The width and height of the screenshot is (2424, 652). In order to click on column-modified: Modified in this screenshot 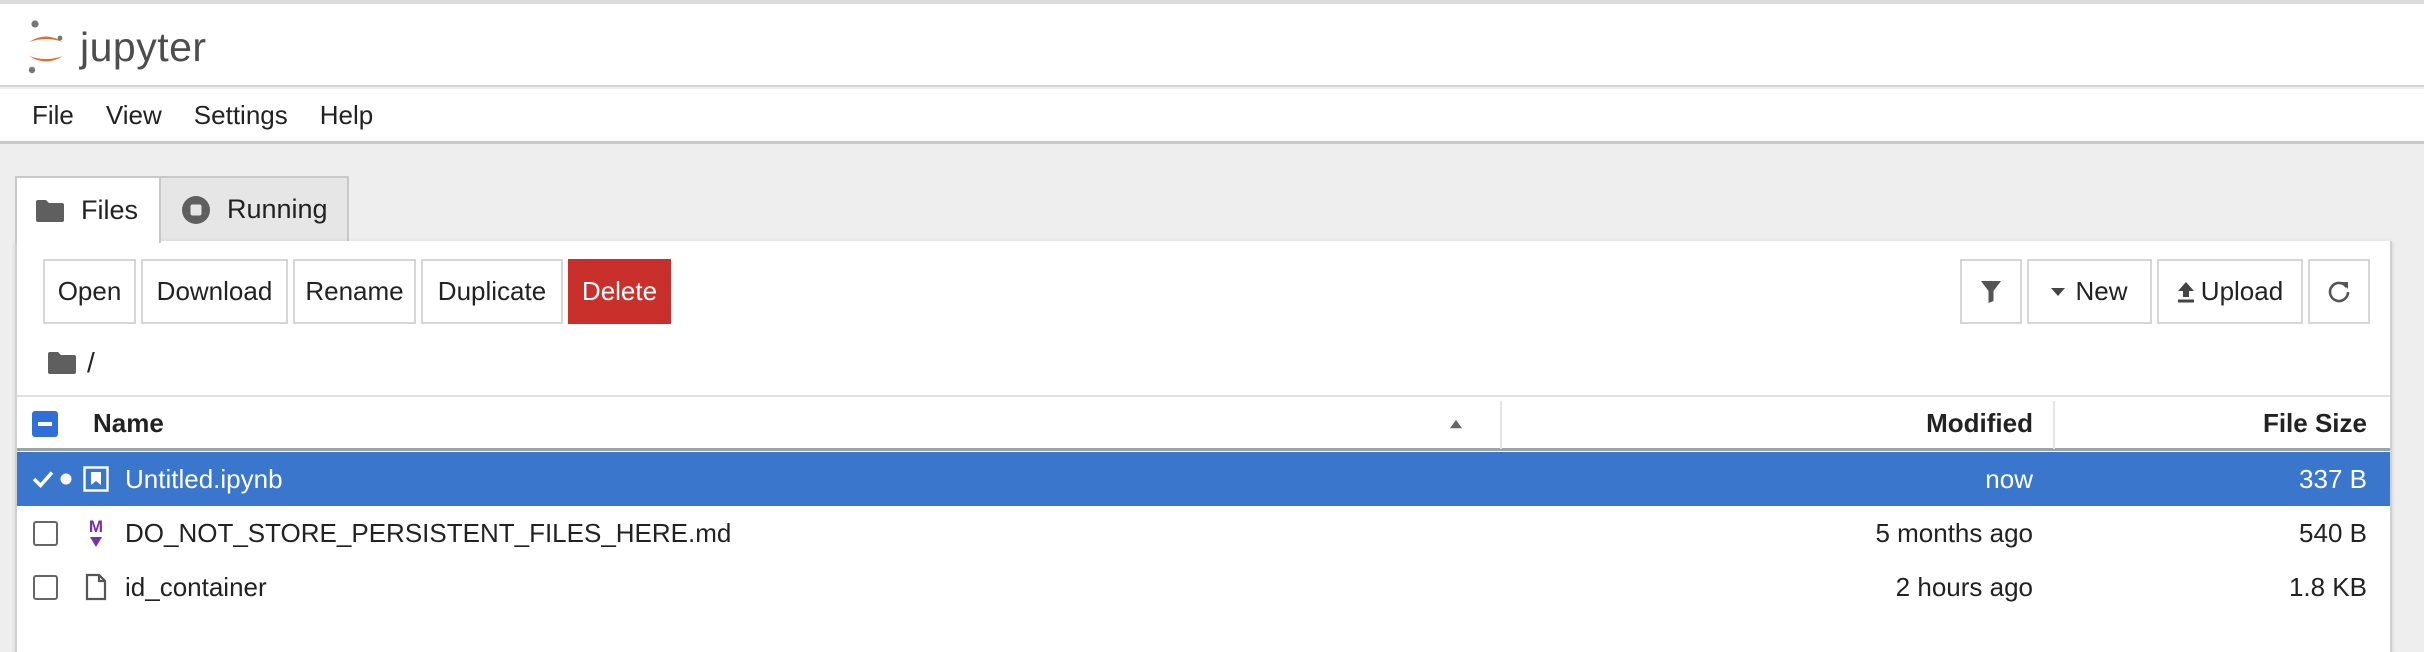, I will do `click(1979, 423)`.